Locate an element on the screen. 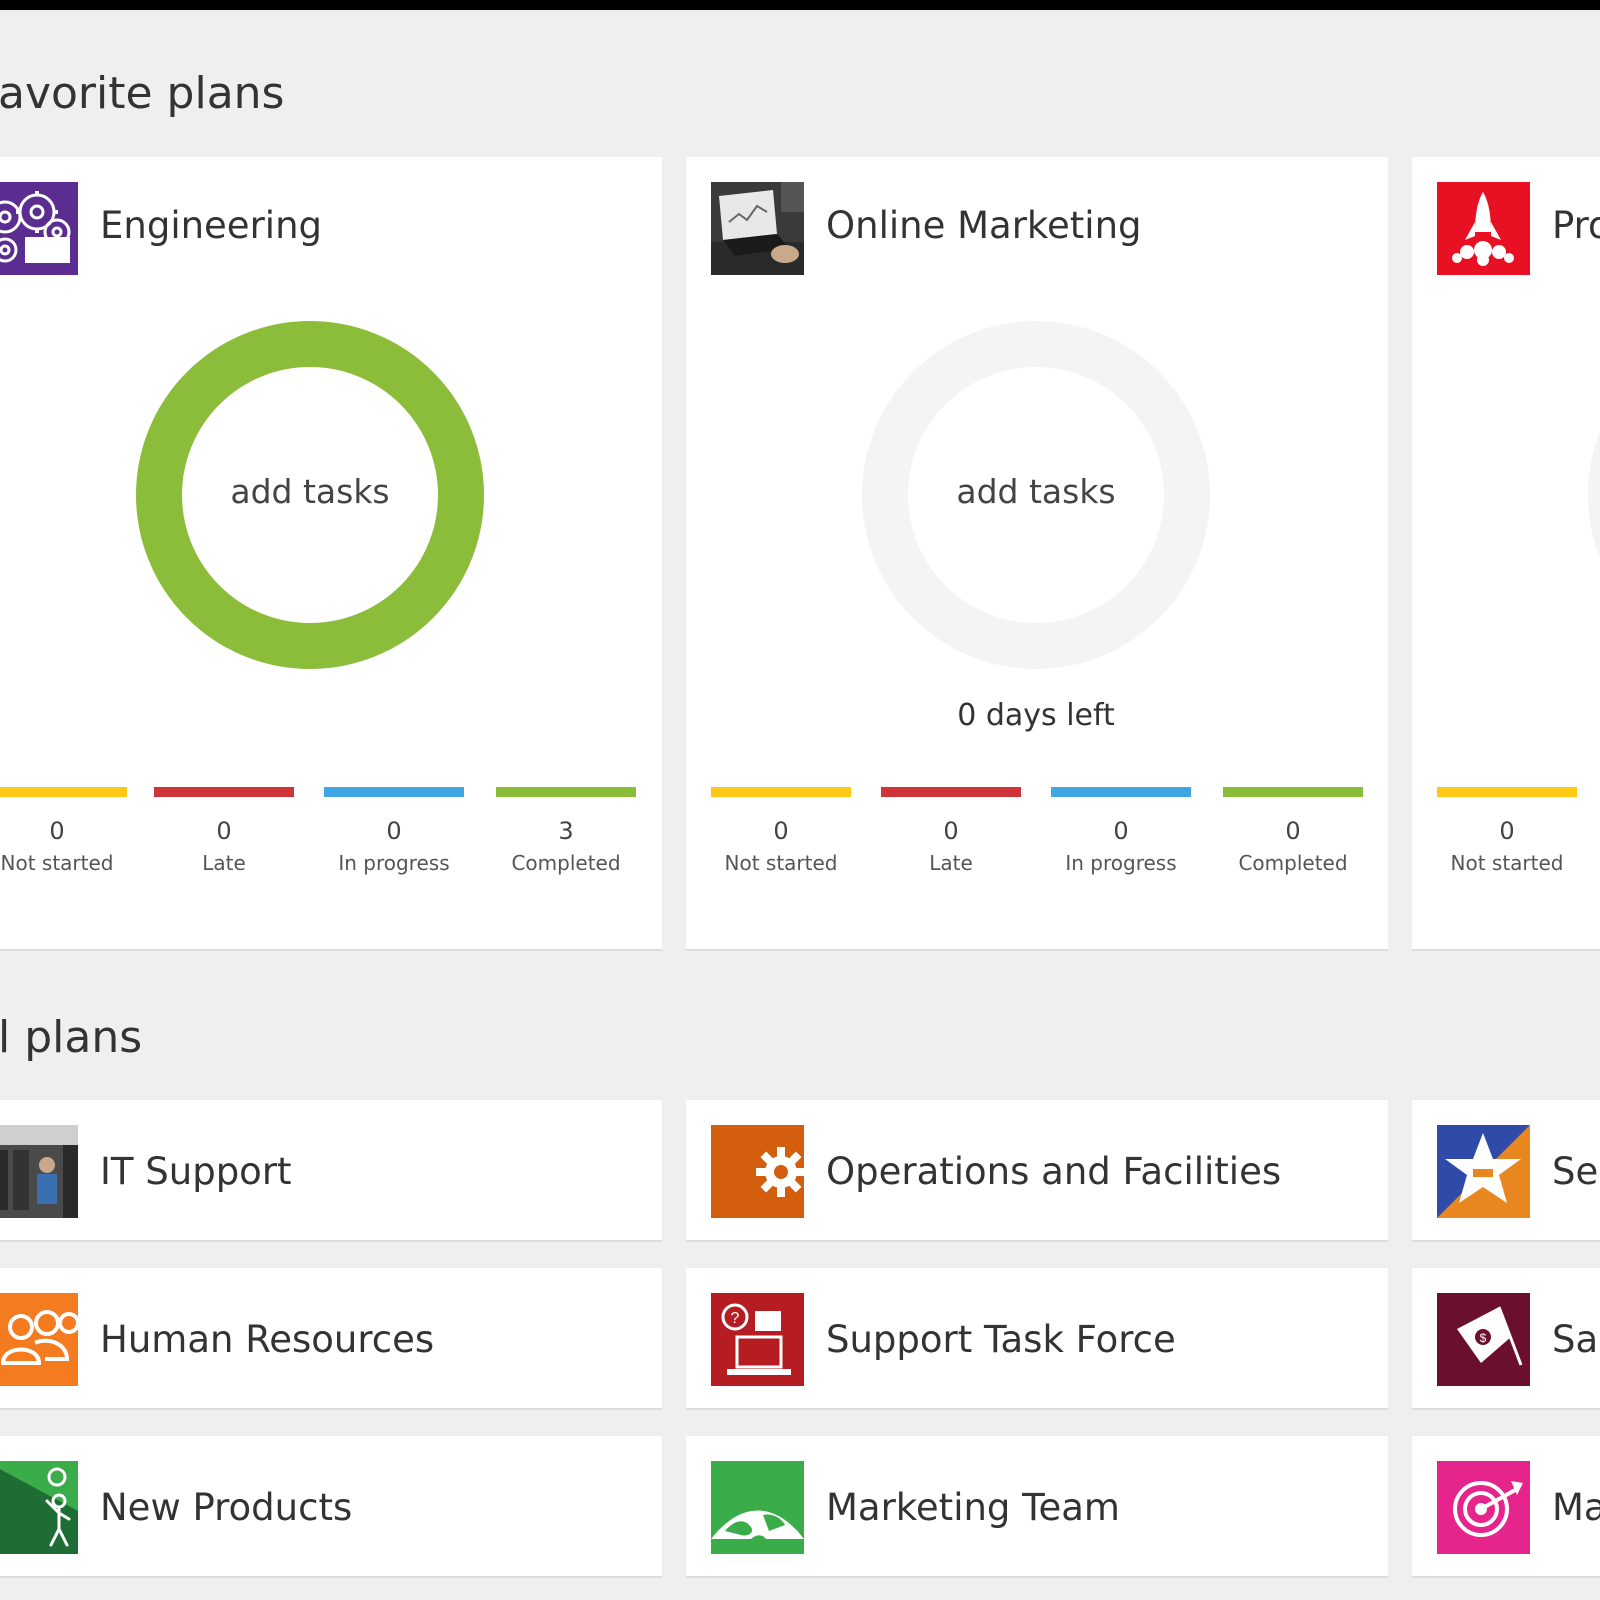  stat-completed: 3 Completed is located at coordinates (566, 830).